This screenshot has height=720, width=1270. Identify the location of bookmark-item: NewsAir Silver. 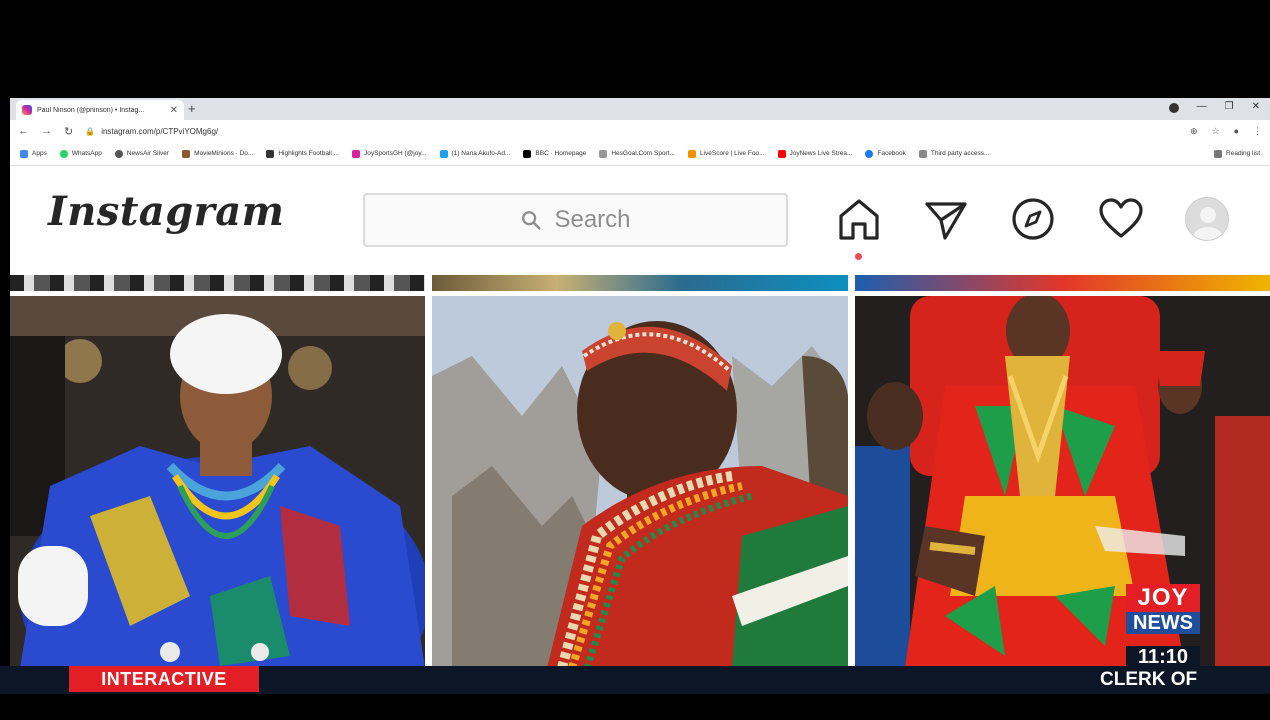
(141, 153).